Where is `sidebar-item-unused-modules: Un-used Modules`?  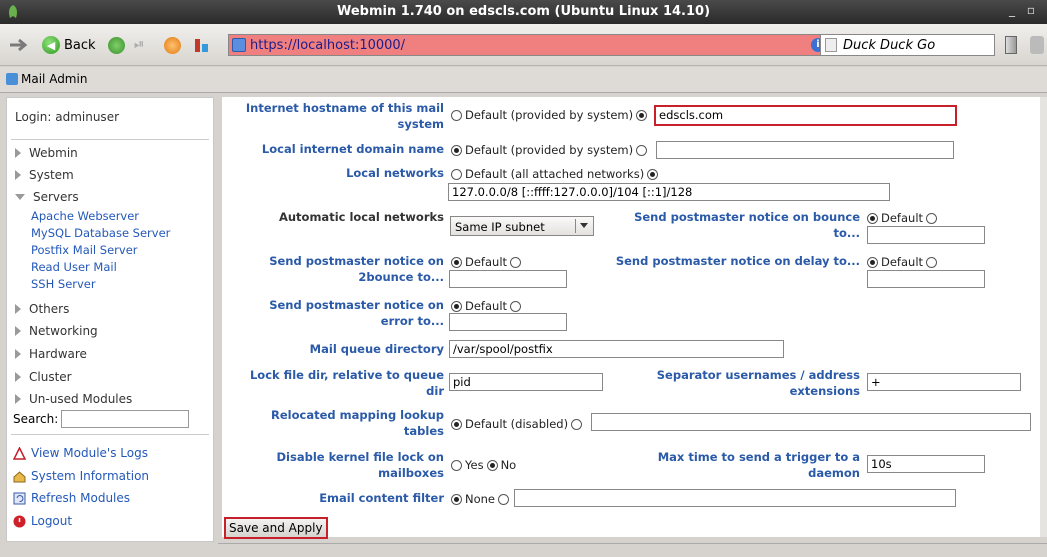
sidebar-item-unused-modules: Un-used Modules is located at coordinates (73, 399).